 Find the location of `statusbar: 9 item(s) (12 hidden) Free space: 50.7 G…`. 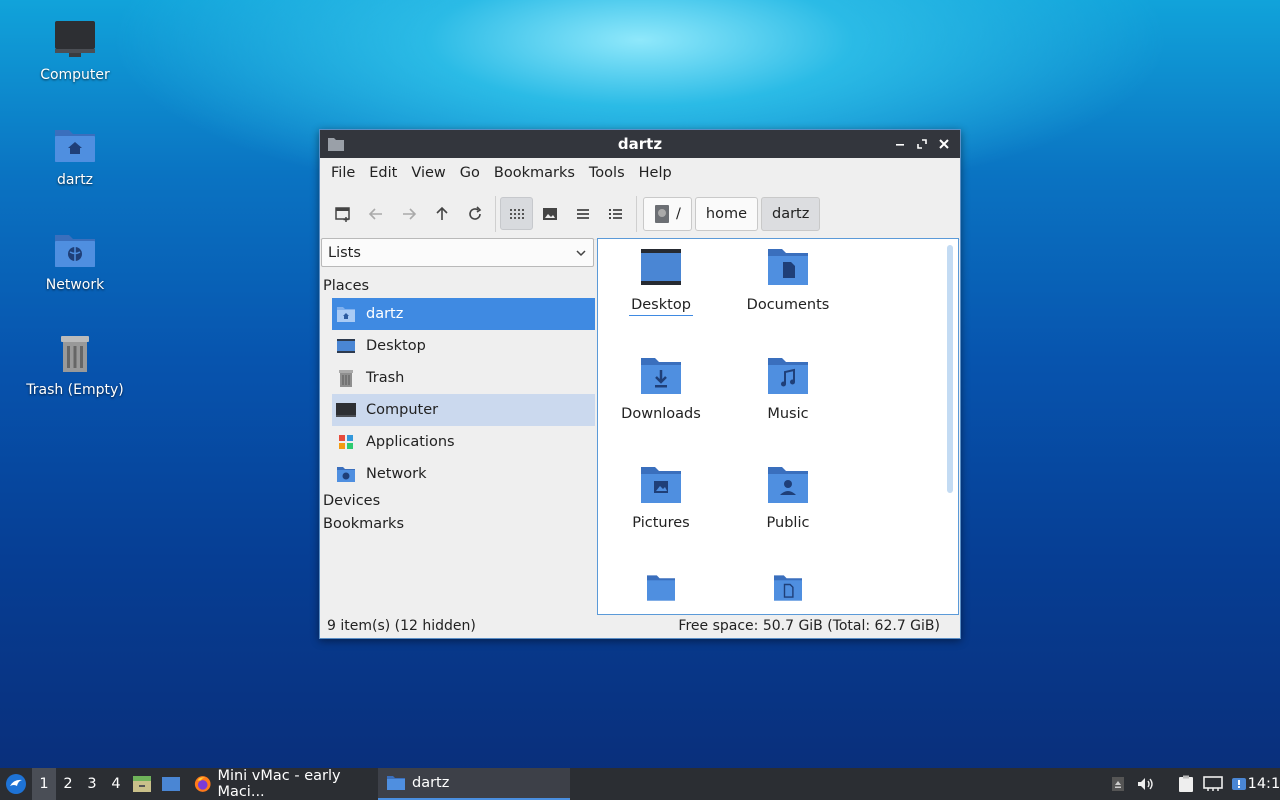

statusbar: 9 item(s) (12 hidden) Free space: 50.7 G… is located at coordinates (640, 626).